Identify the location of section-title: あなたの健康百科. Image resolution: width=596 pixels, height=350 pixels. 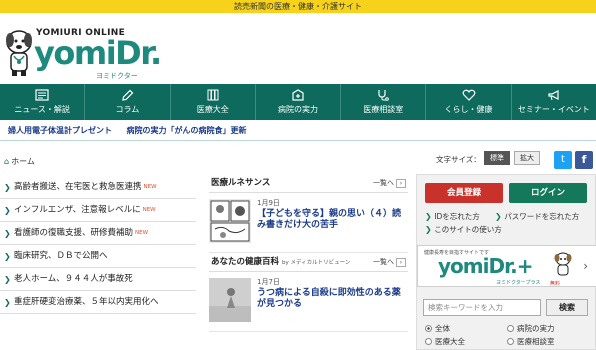
(245, 262).